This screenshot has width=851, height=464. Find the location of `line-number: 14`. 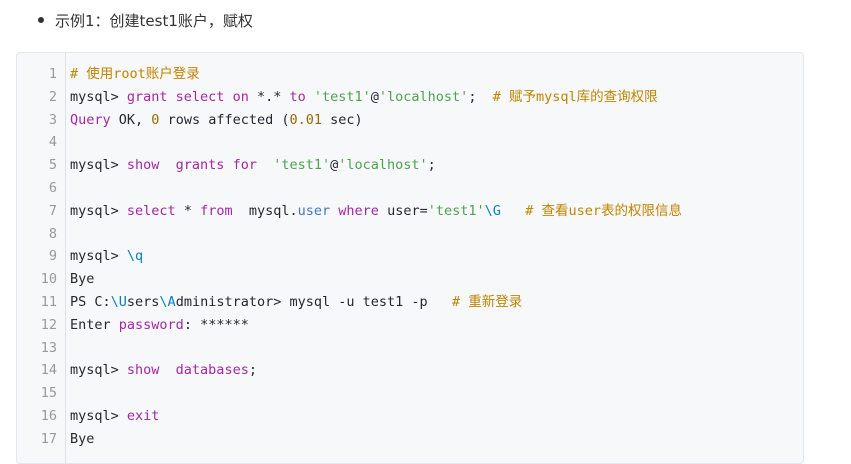

line-number: 14 is located at coordinates (48, 370).